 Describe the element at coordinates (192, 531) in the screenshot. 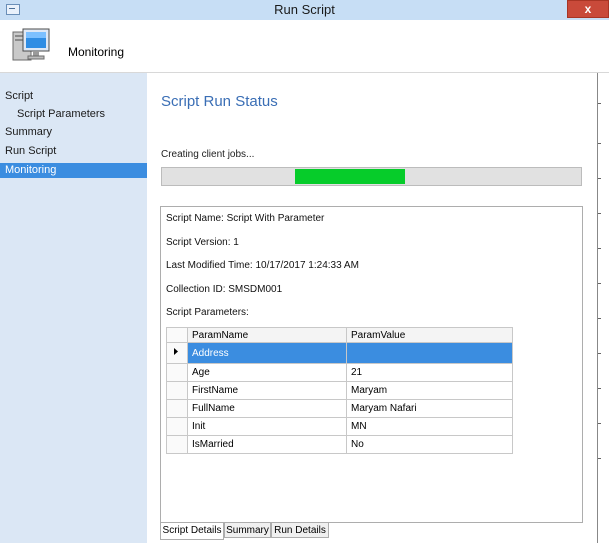

I see `tab-script-details: Script Details` at that location.